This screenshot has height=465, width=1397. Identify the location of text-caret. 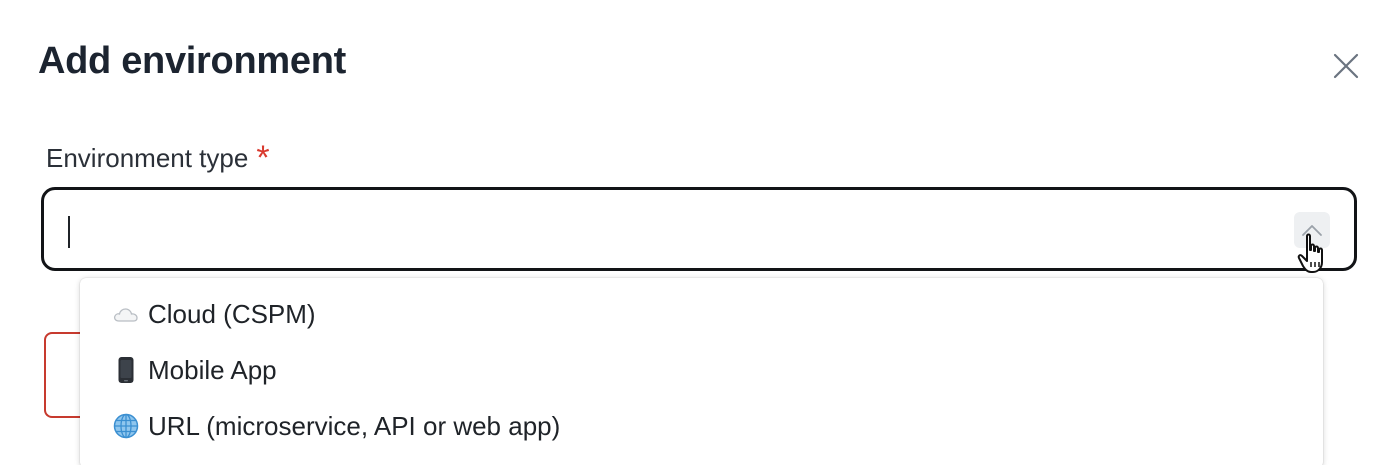
(69, 232).